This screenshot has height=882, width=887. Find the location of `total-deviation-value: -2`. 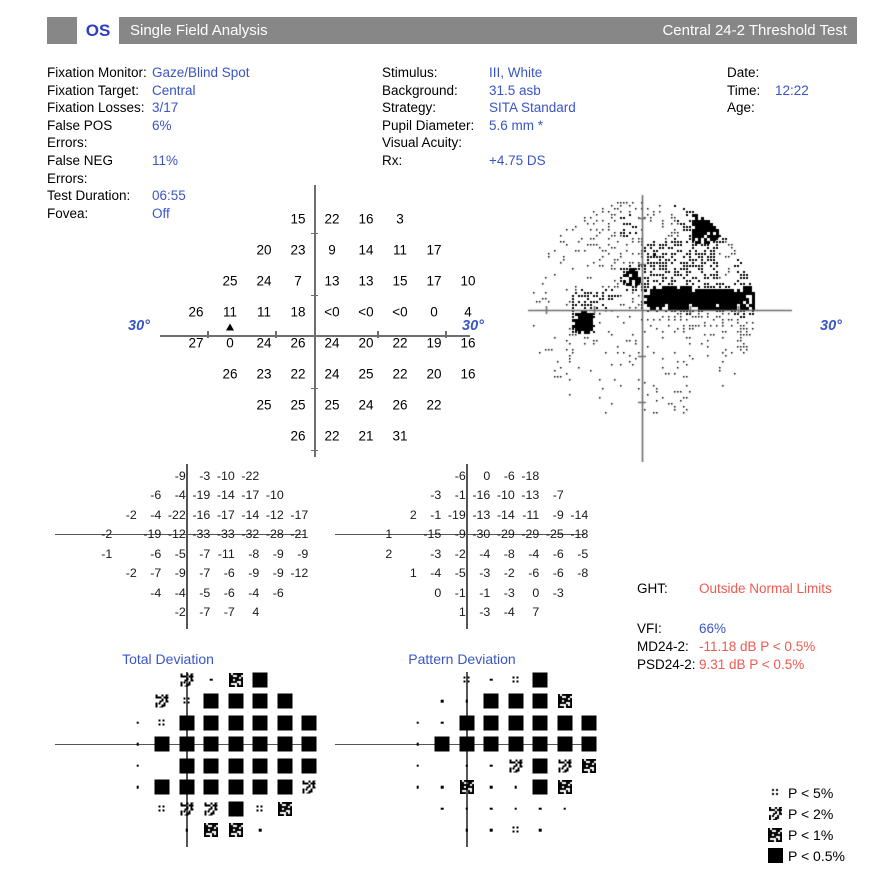

total-deviation-value: -2 is located at coordinates (180, 612).